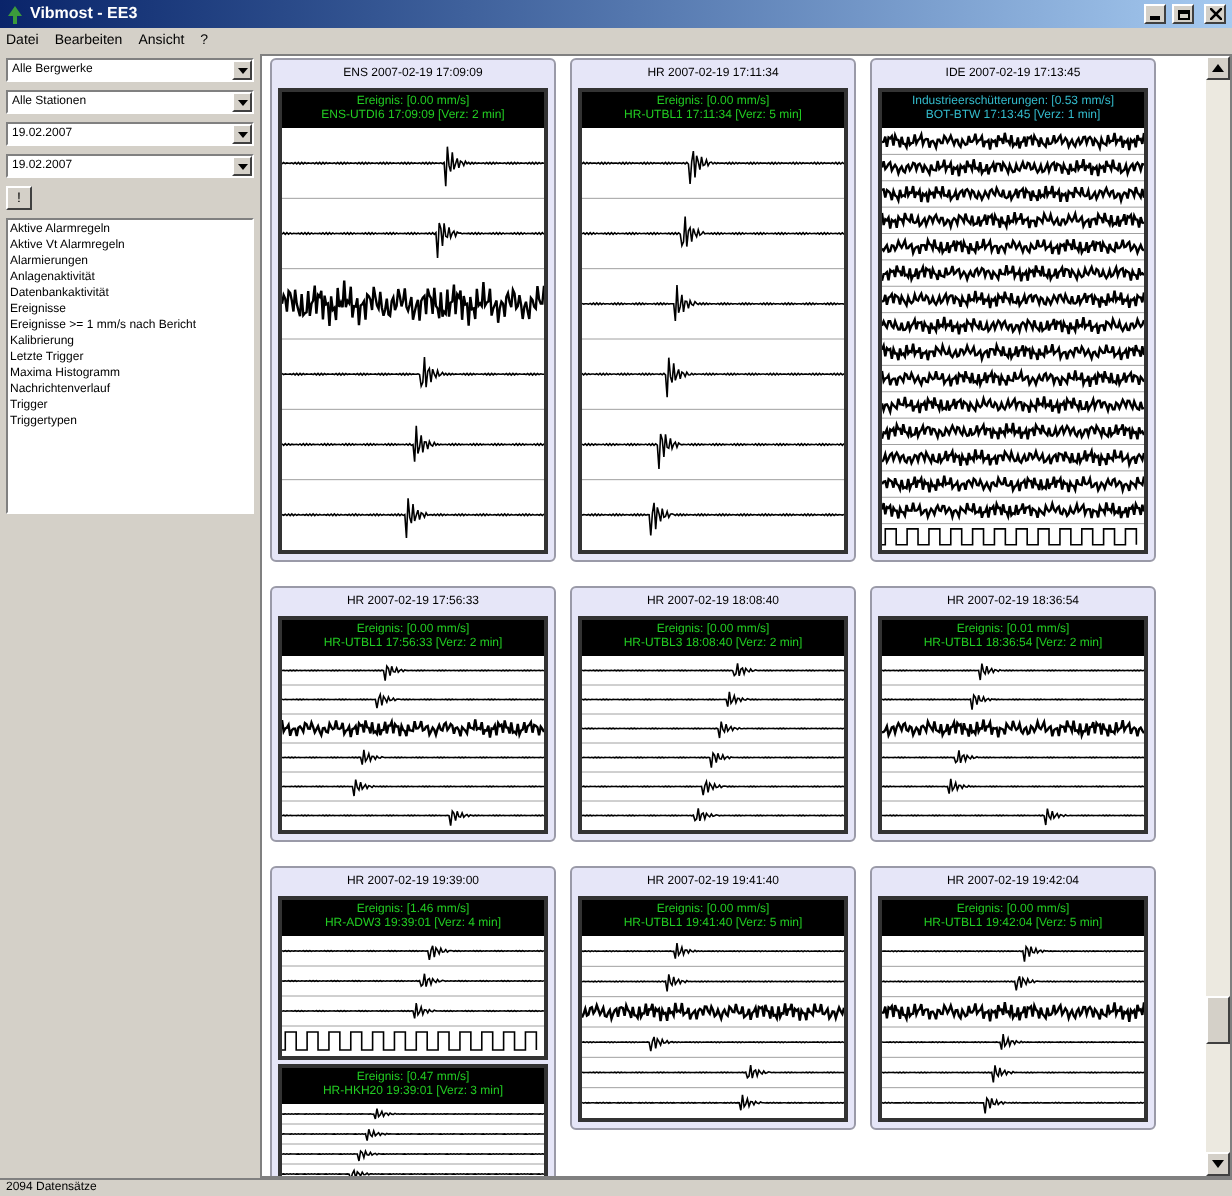  What do you see at coordinates (1218, 616) in the screenshot?
I see `scrollbar` at bounding box center [1218, 616].